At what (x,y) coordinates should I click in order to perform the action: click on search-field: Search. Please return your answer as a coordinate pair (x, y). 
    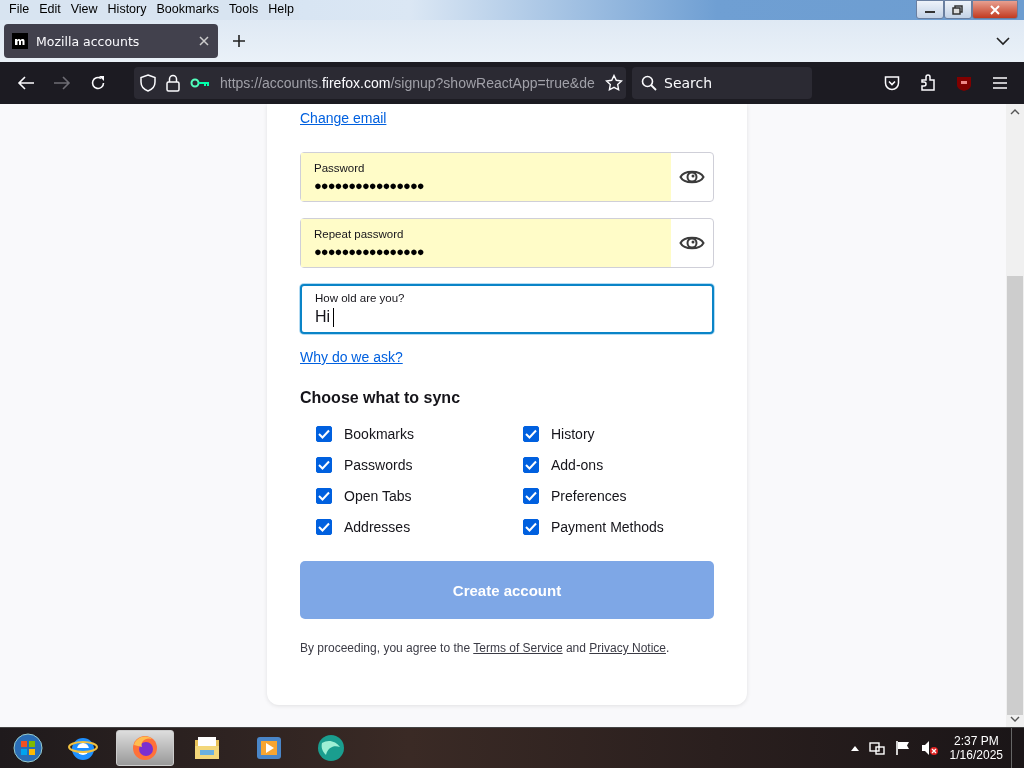
    Looking at the image, I should click on (722, 83).